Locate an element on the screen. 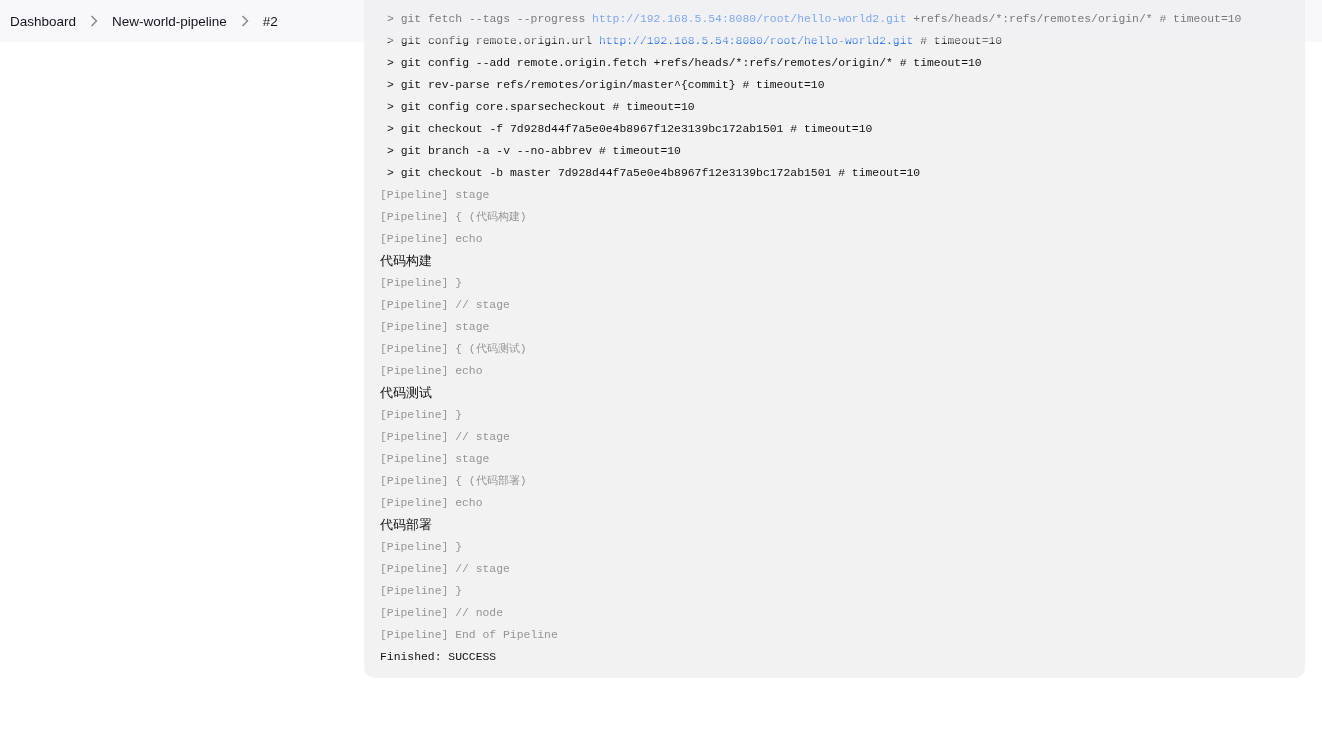 This screenshot has width=1322, height=740. breadcrumb-link: #2 is located at coordinates (270, 21).